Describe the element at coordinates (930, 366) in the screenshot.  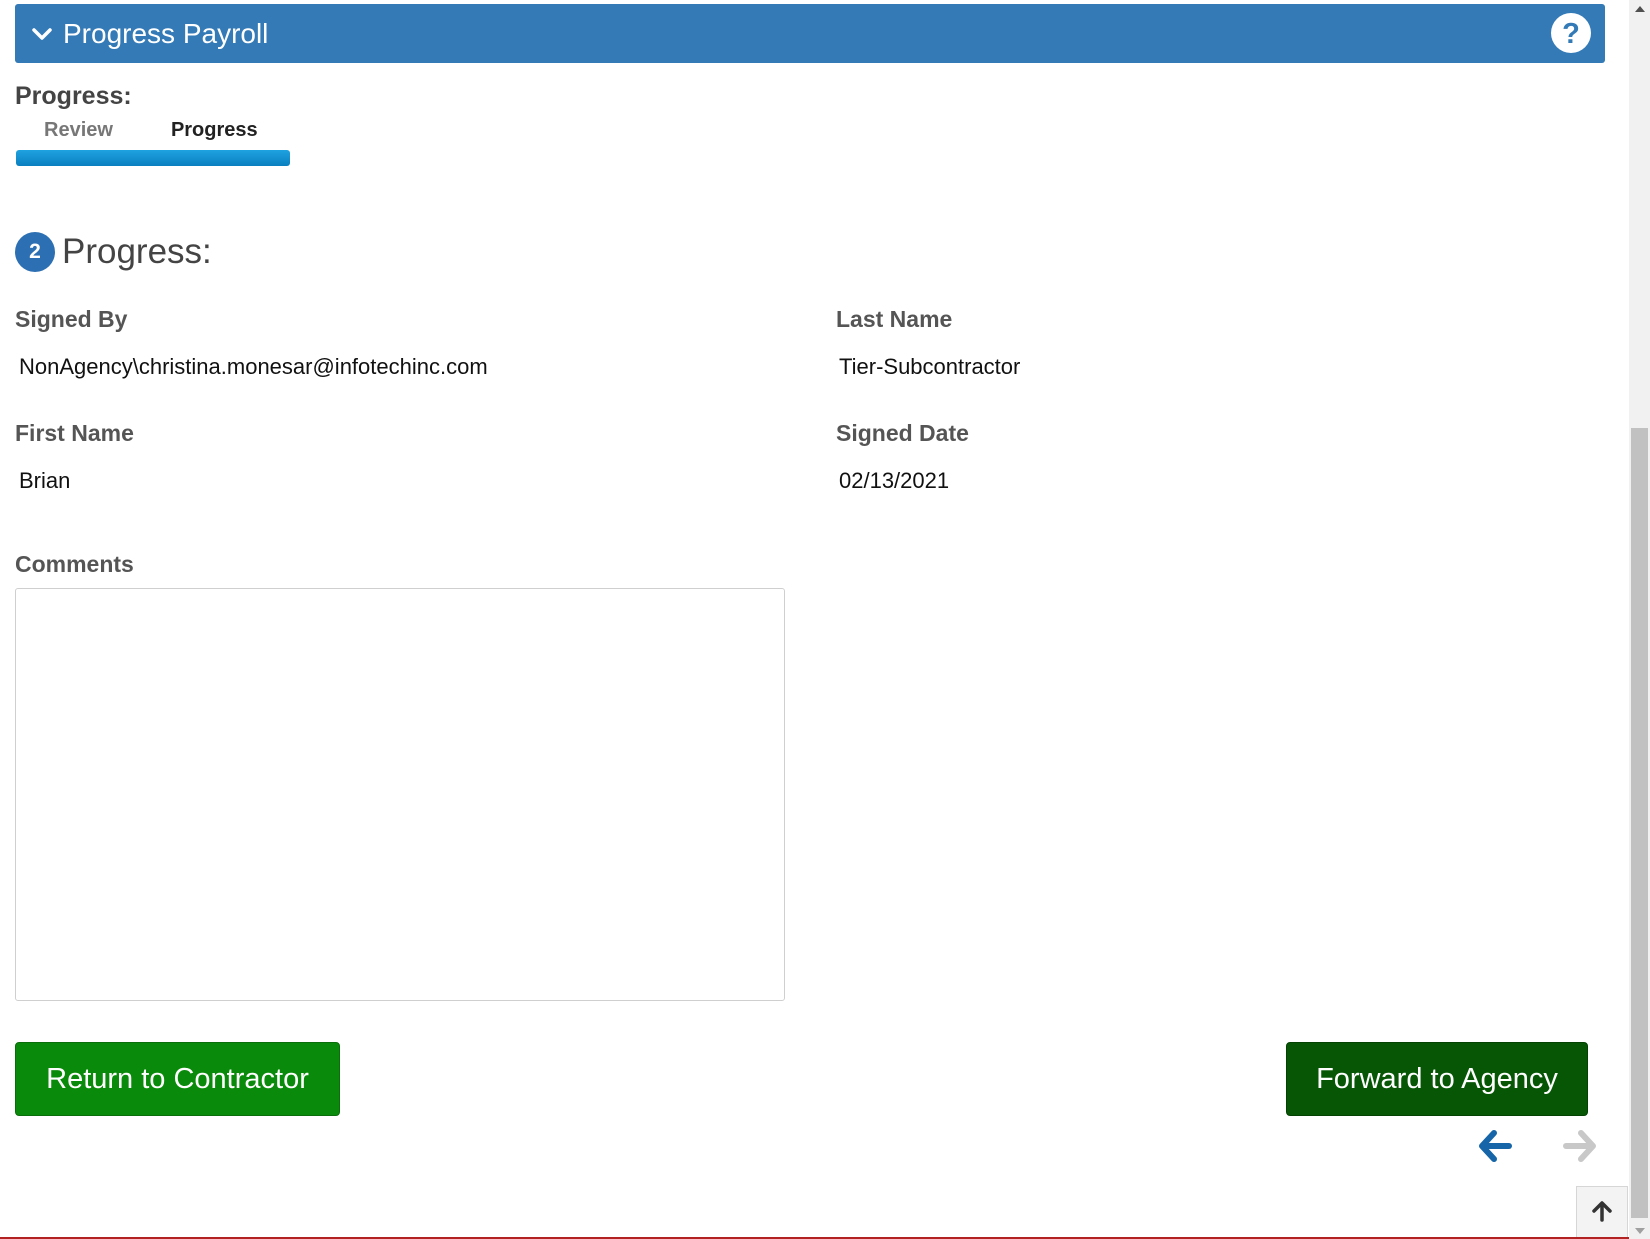
I see `last-name-value: Tier-Subcontractor` at that location.